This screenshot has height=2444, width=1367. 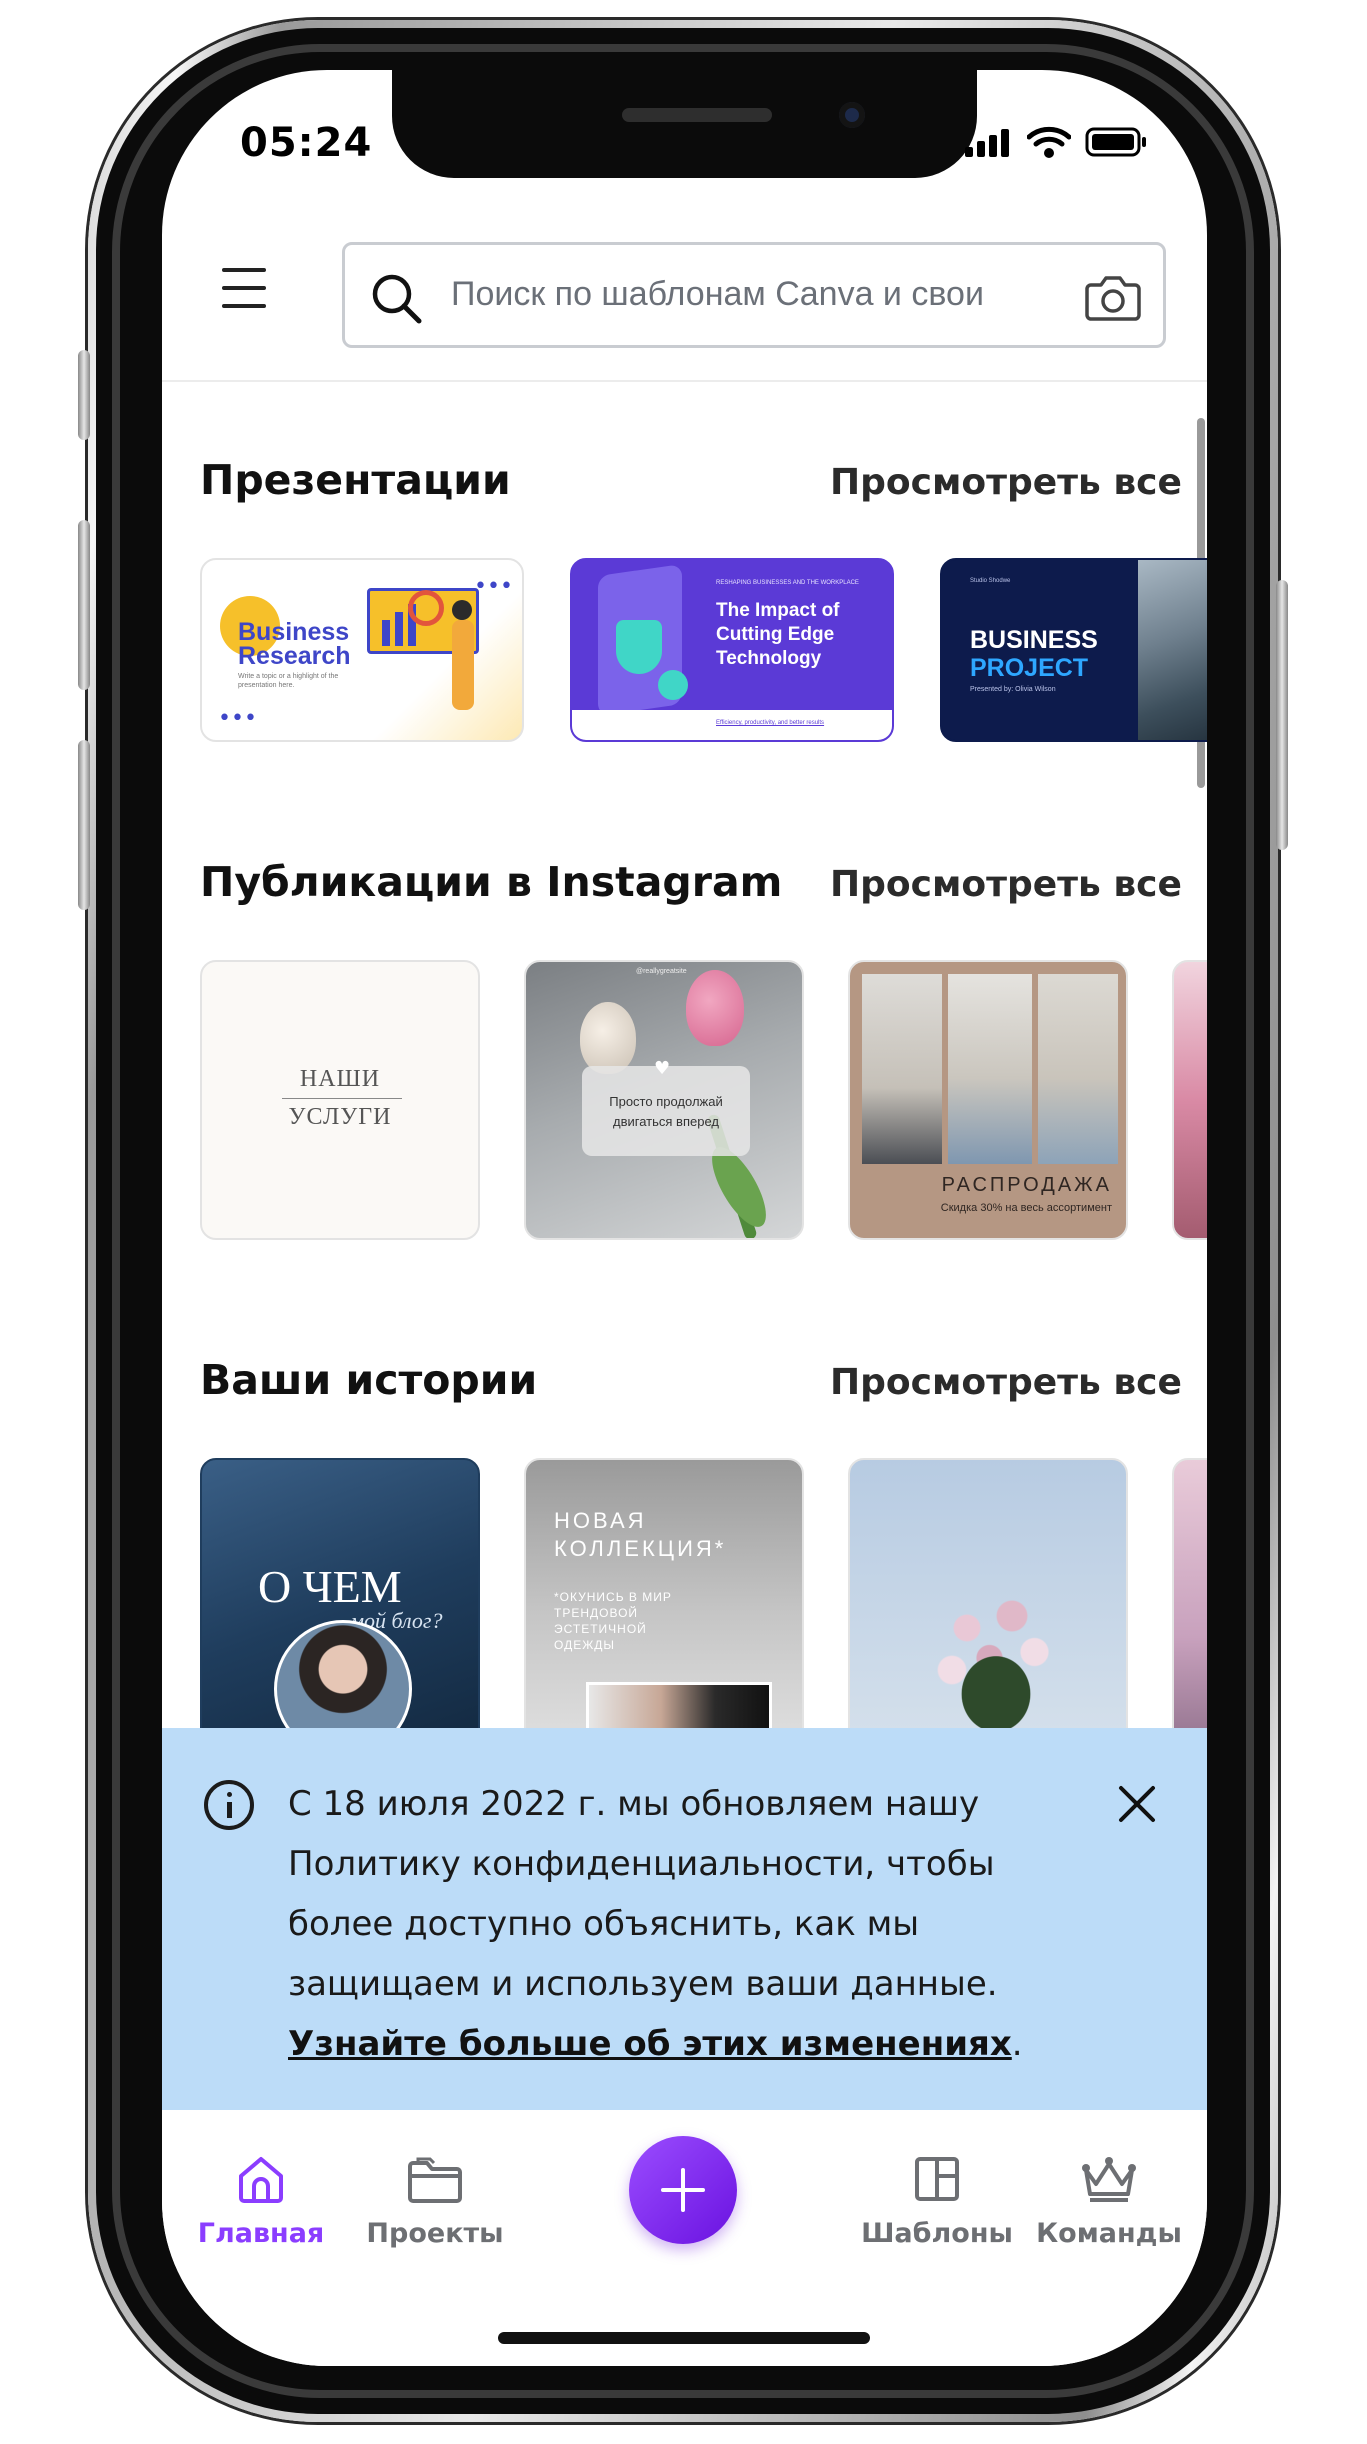 I want to click on tab-label: Проекты, so click(x=435, y=2233).